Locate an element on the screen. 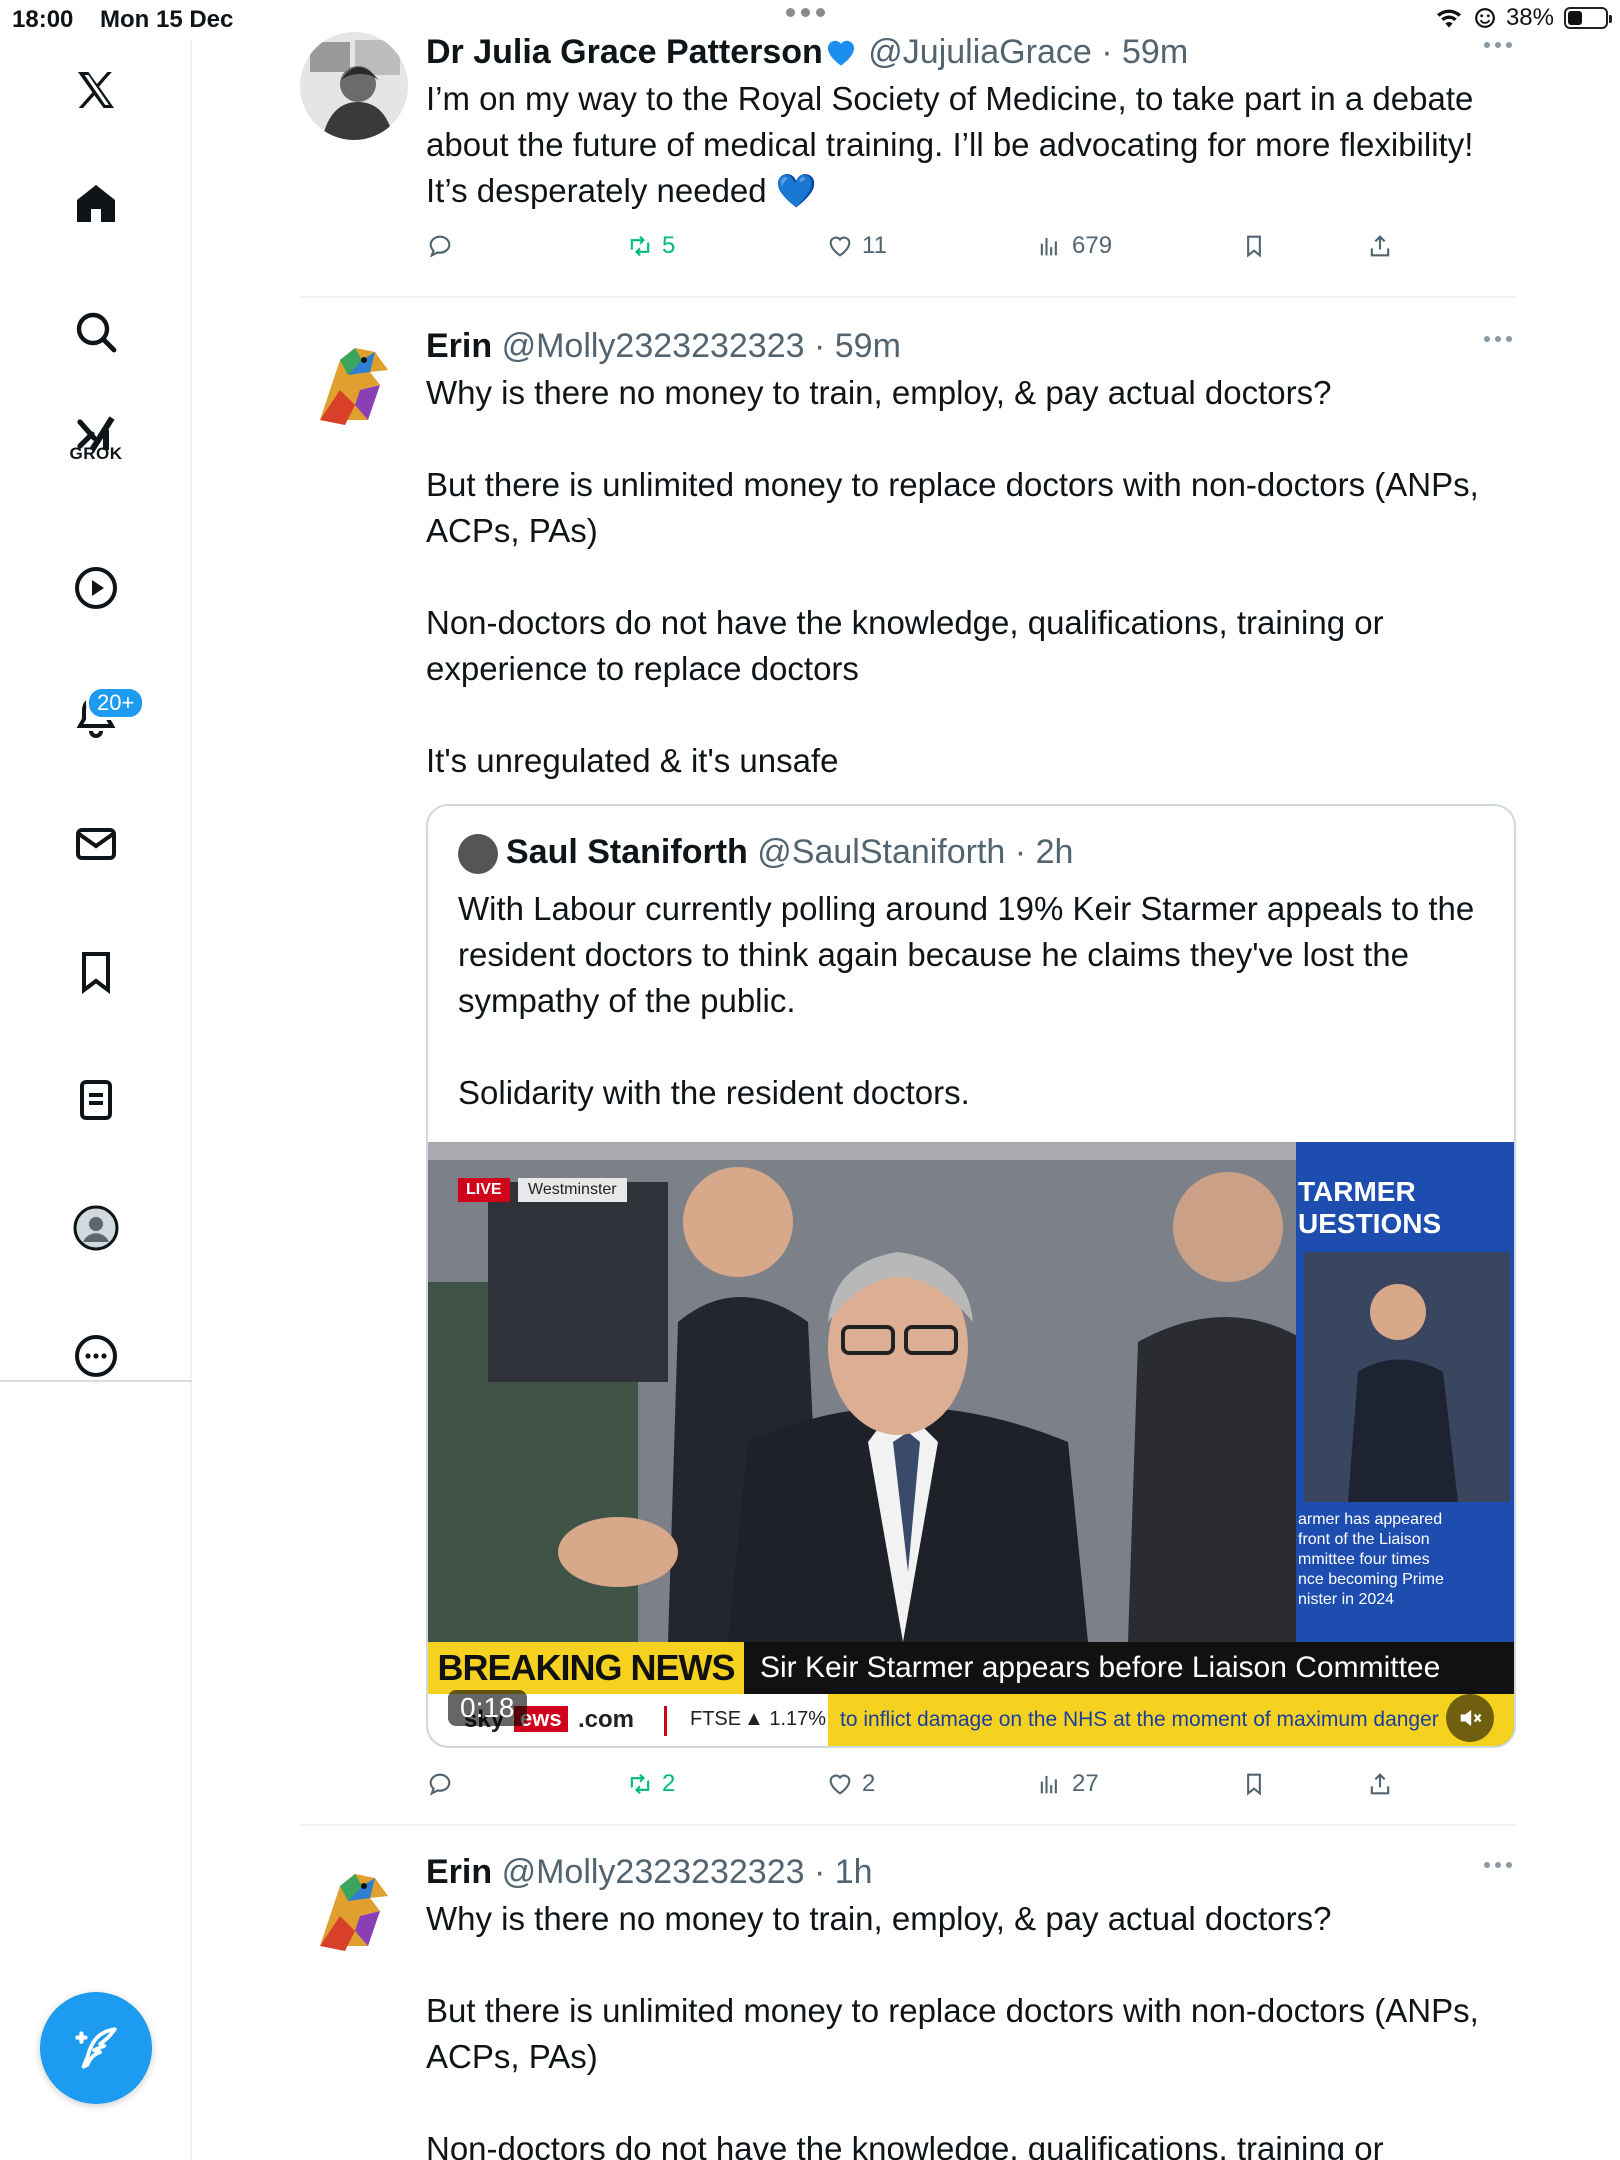  repost-button: 5 is located at coordinates (650, 246).